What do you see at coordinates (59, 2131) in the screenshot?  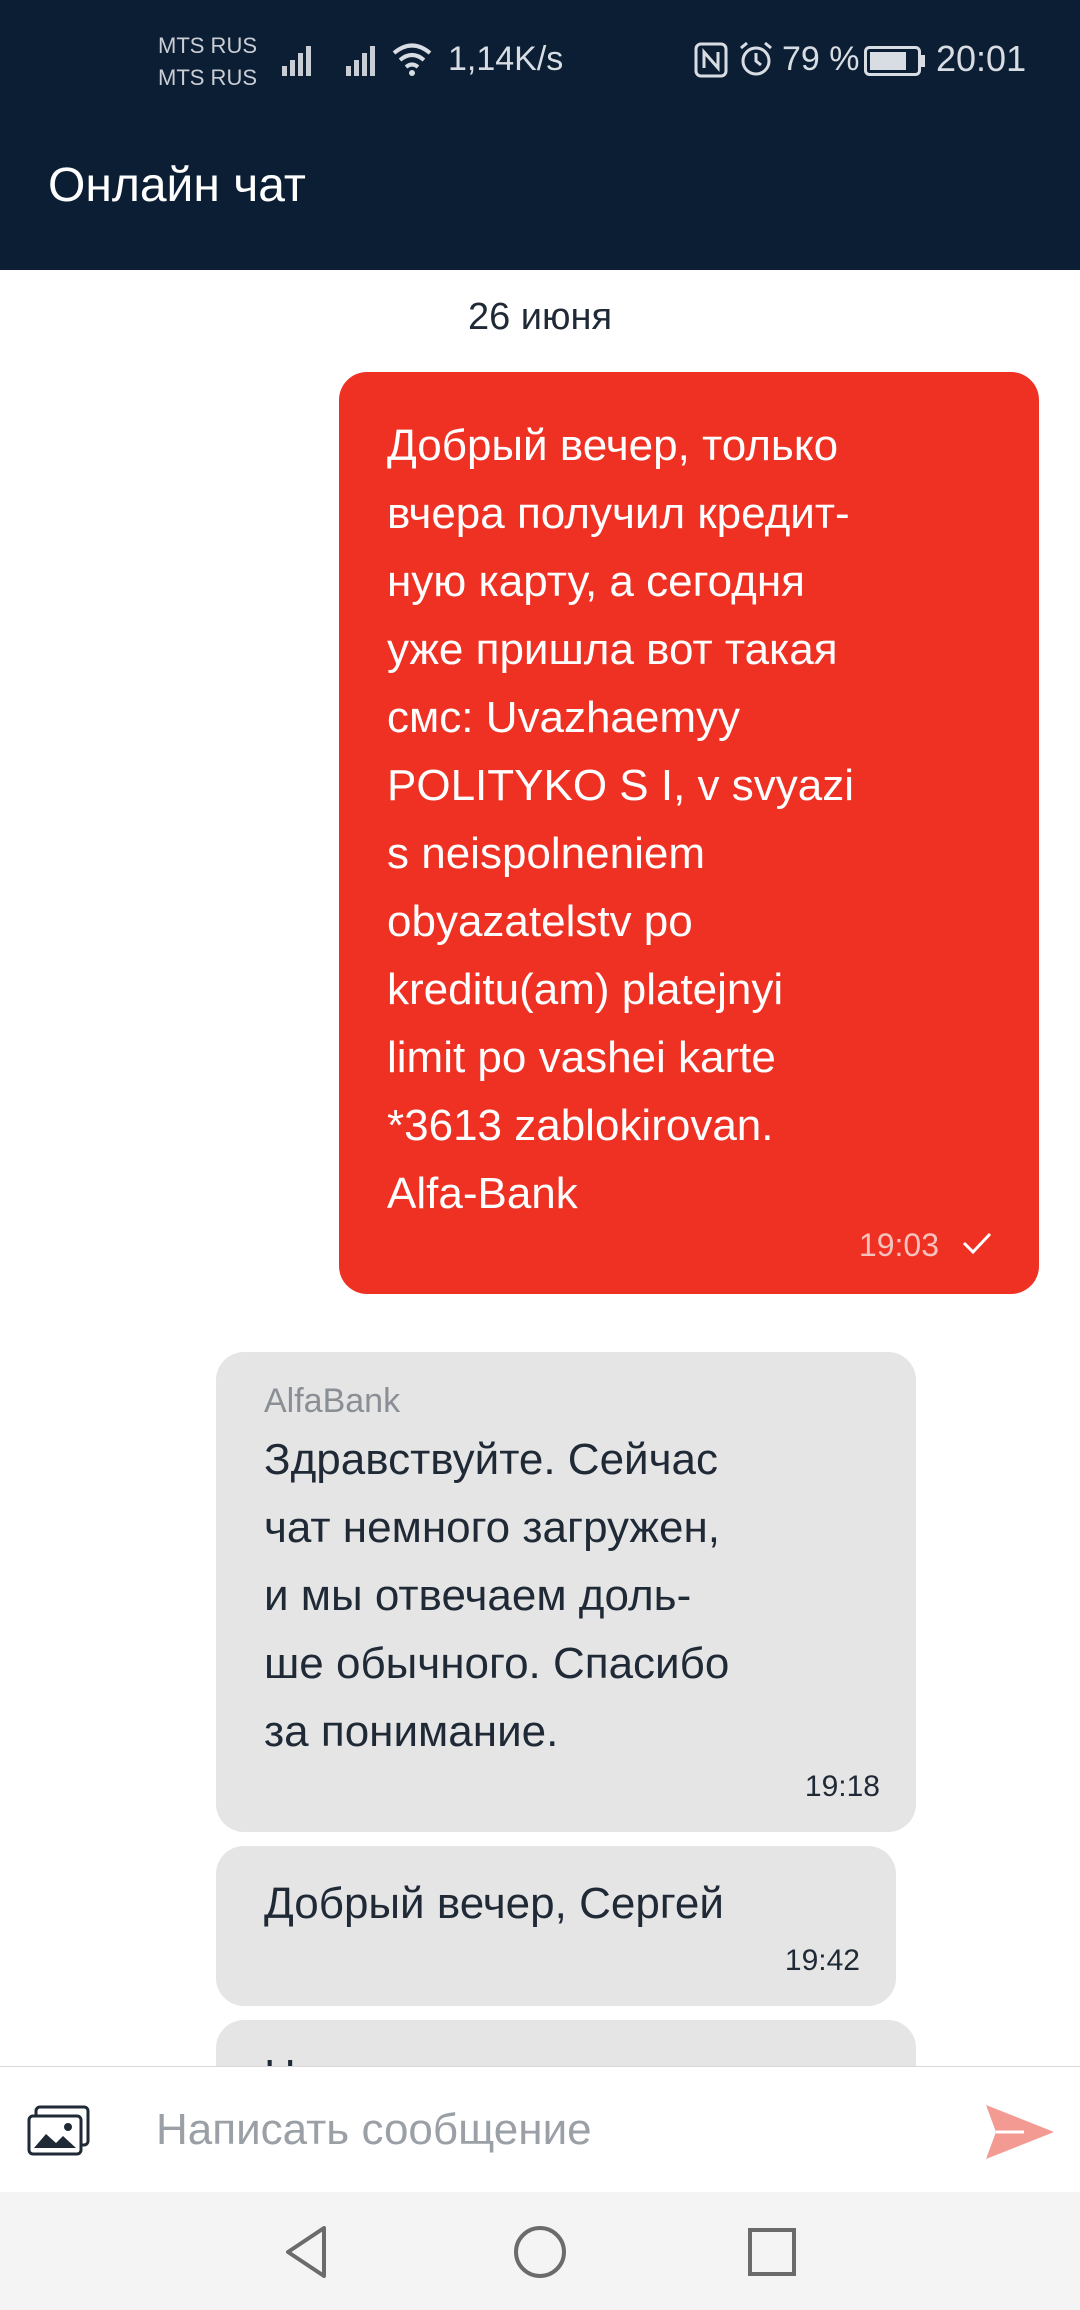 I see `image-attach-icon` at bounding box center [59, 2131].